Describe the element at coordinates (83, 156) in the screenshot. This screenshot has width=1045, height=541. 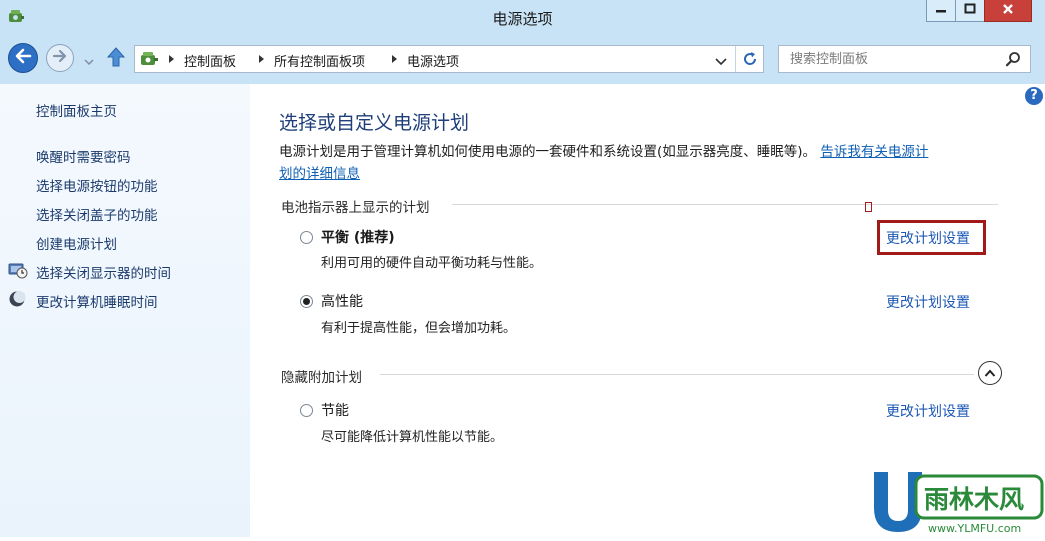
I see `sidebar-item-wake-password: 唤醒时需要密码` at that location.